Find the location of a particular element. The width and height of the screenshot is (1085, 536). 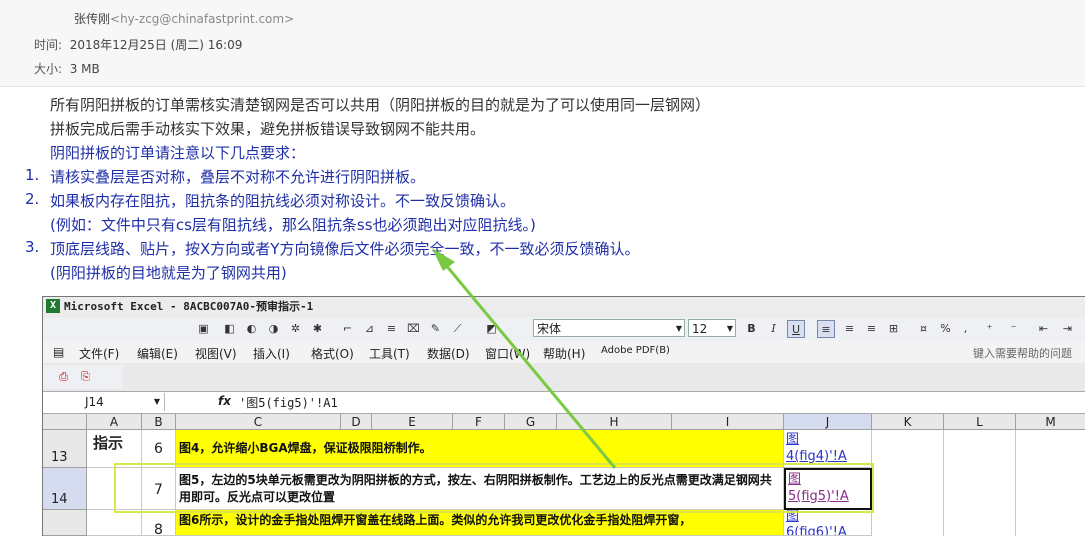

annotation-arrow is located at coordinates (524, 358).